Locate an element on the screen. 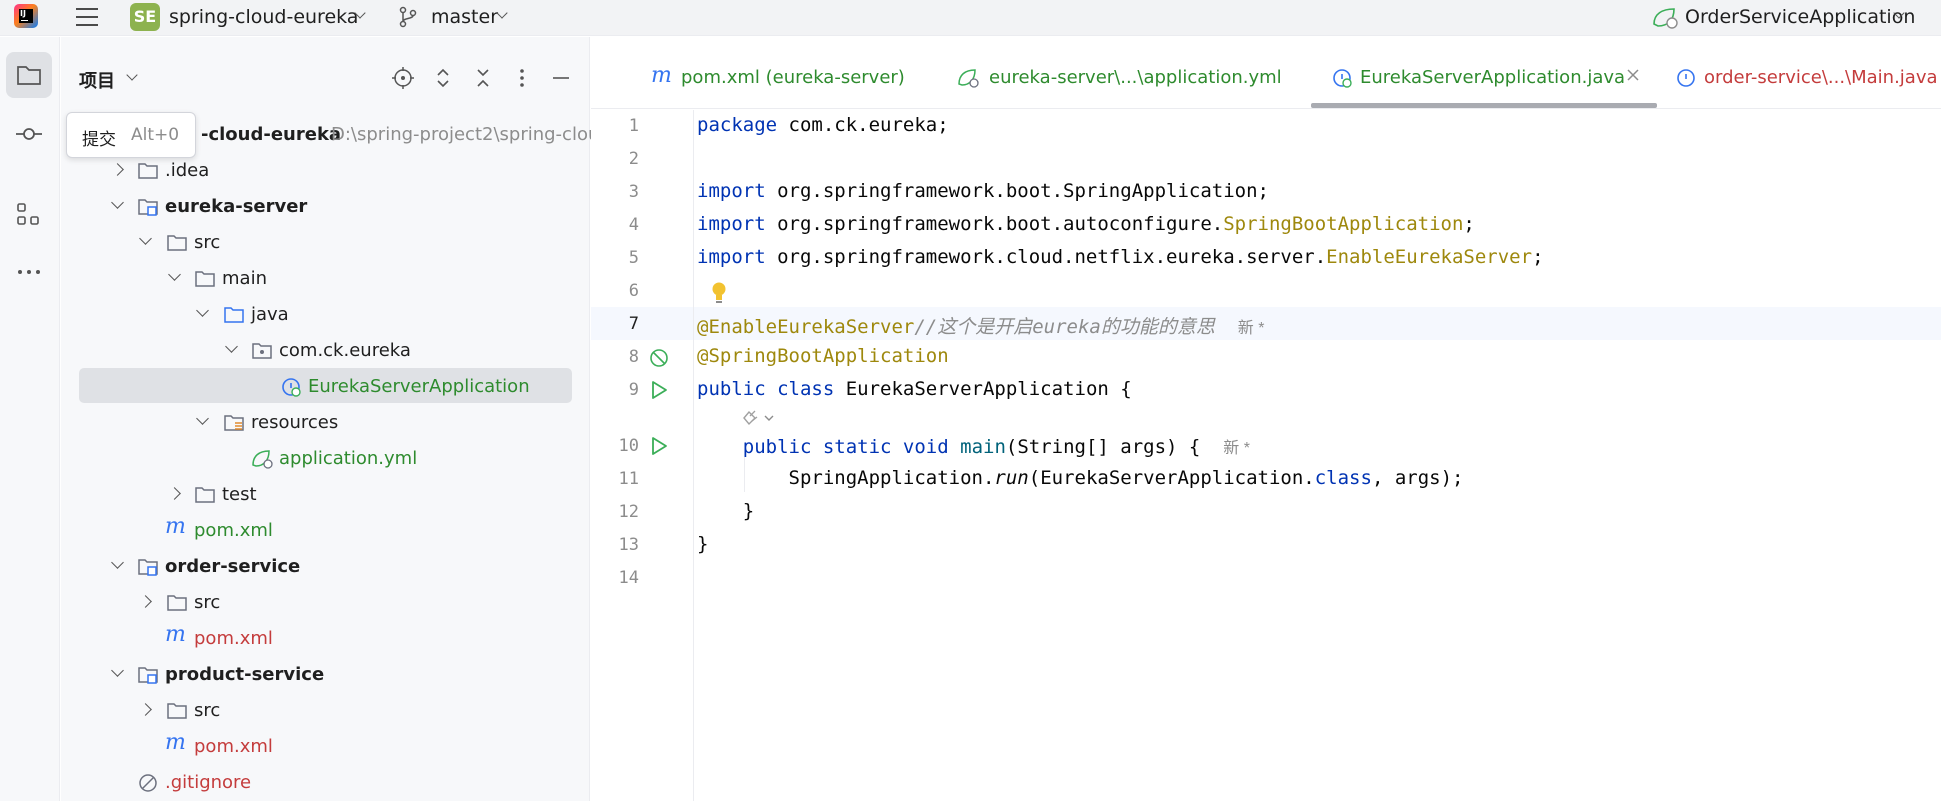  ai-generate-icon is located at coordinates (759, 418).